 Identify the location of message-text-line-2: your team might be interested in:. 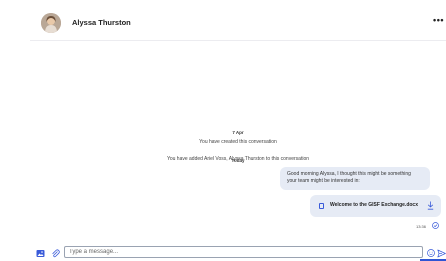
(323, 181).